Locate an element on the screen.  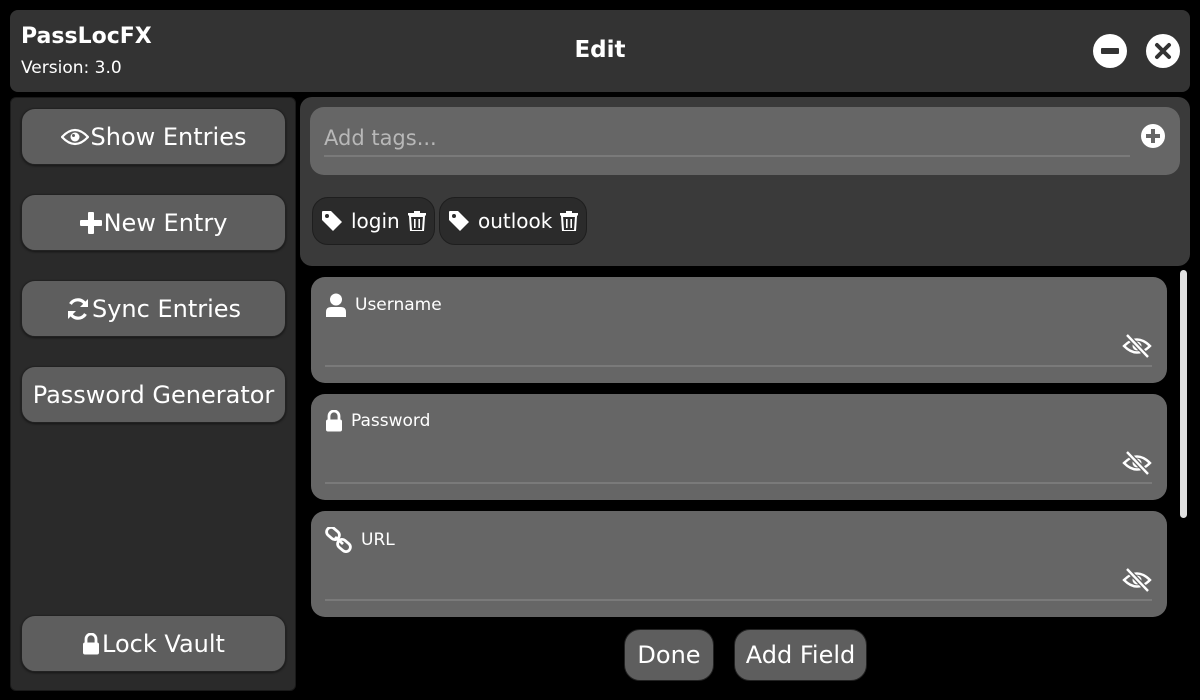
tag-chip-login: login is located at coordinates (373, 221).